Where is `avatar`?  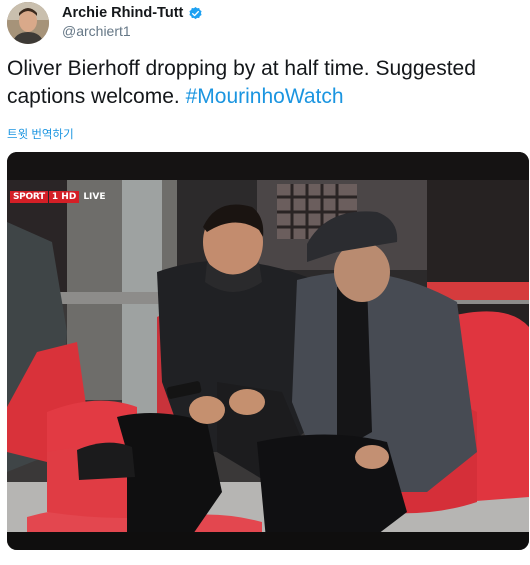 avatar is located at coordinates (28, 23).